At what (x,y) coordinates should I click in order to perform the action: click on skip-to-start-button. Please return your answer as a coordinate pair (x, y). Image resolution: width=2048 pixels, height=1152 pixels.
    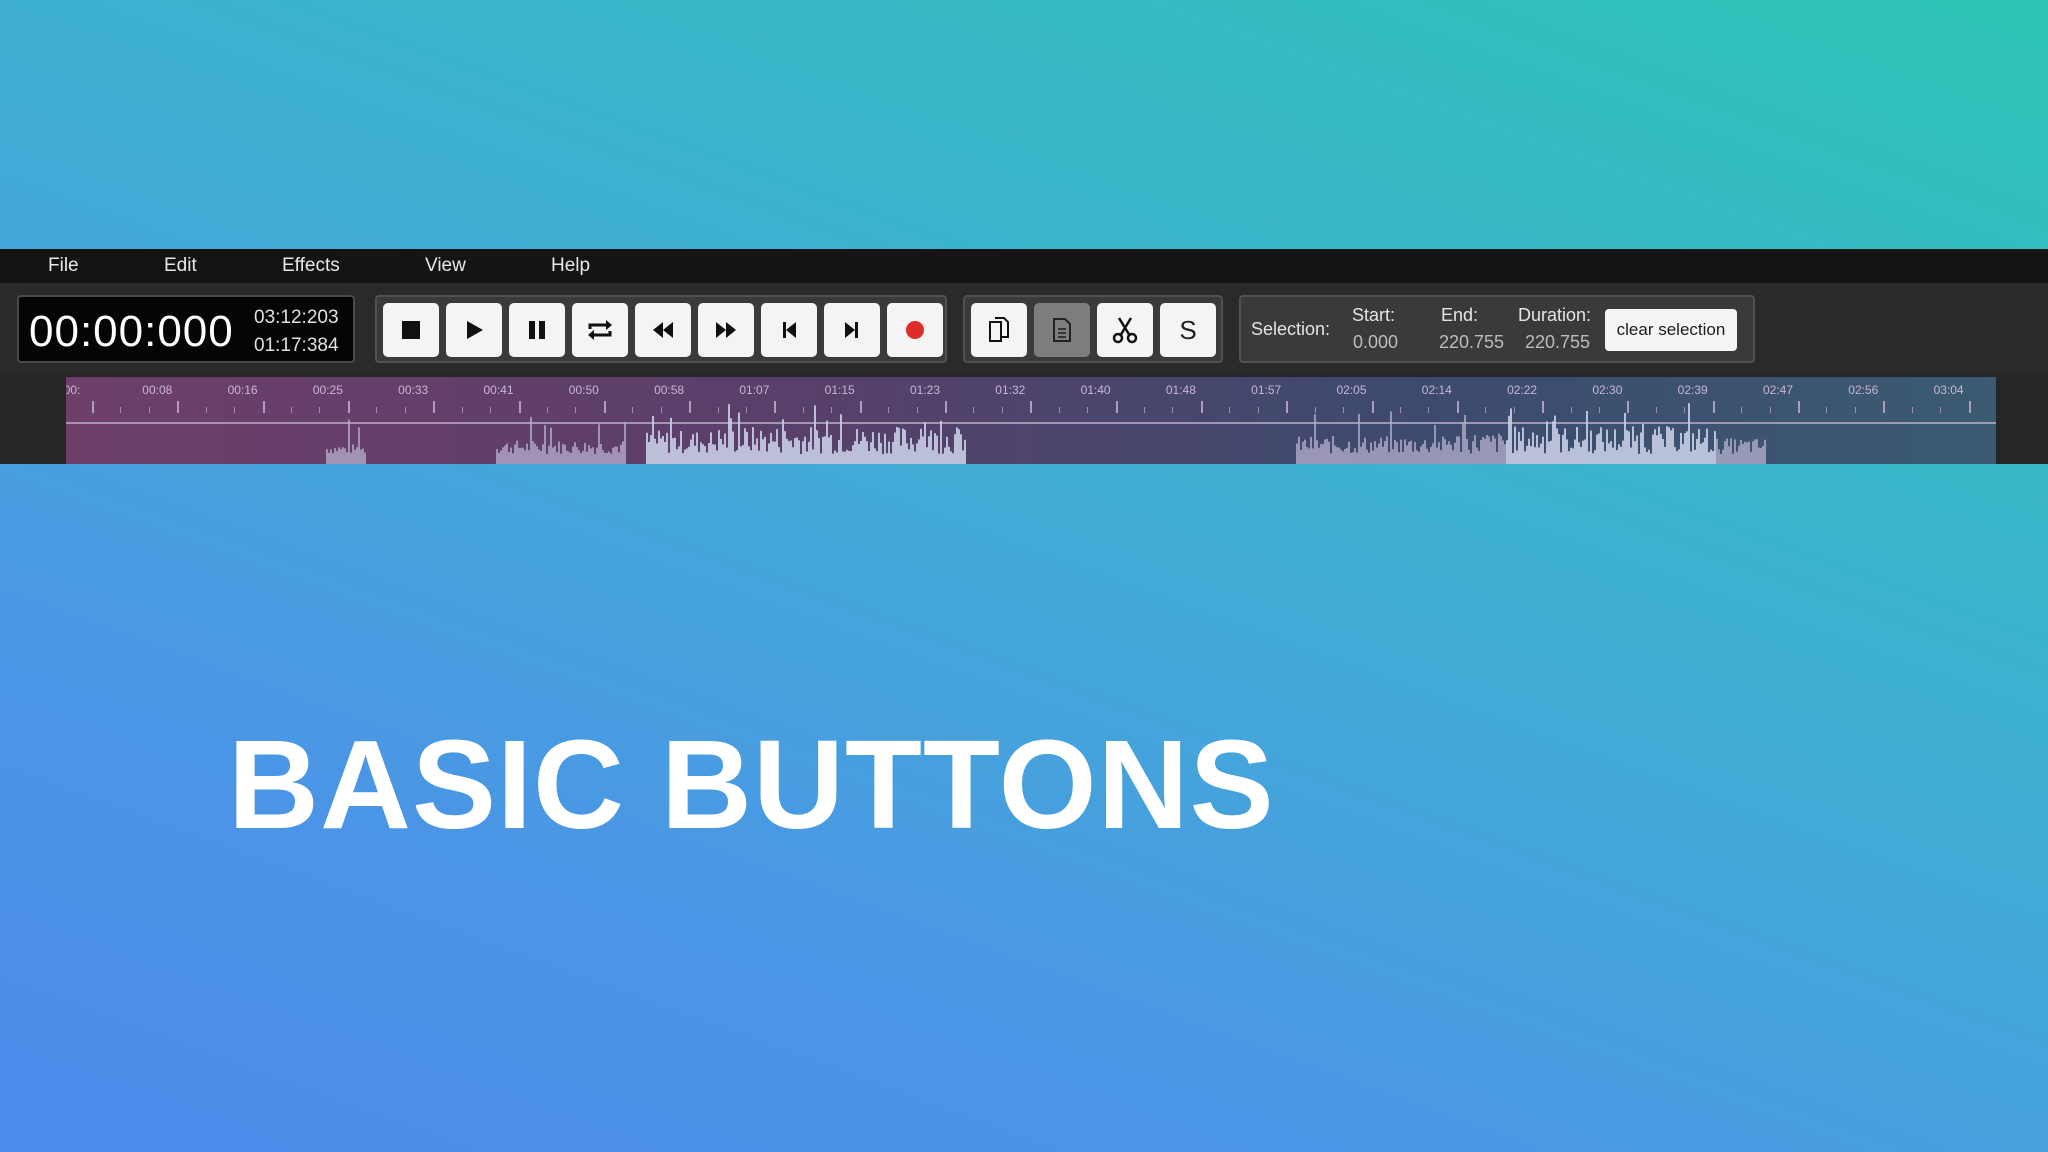
    Looking at the image, I should click on (789, 330).